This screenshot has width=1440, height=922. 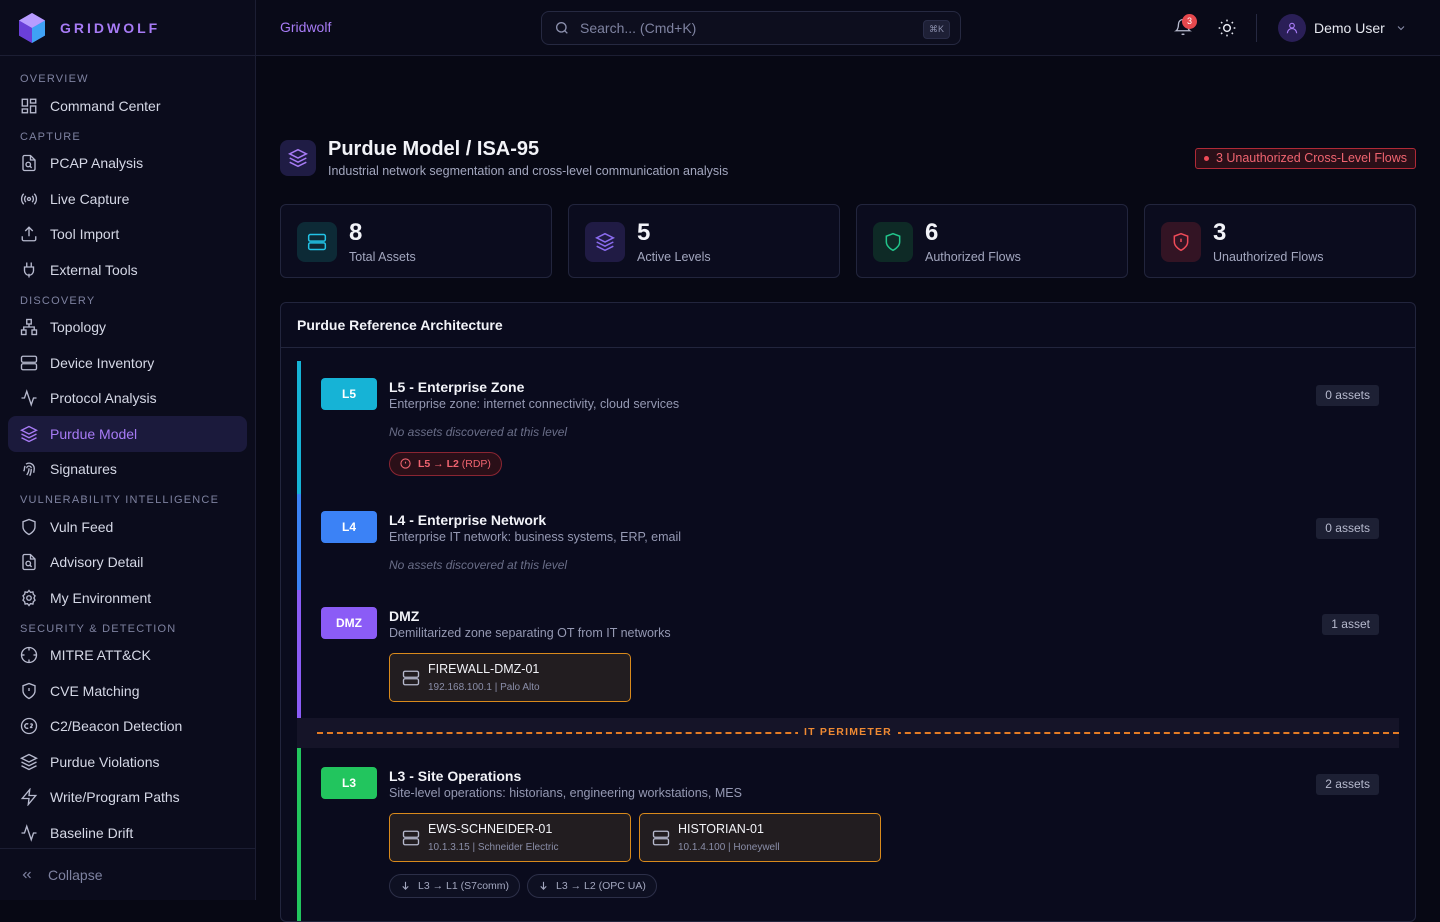 I want to click on asset-card: HISTORIAN-01 10.1.4.100 | Honeywell, so click(x=760, y=837).